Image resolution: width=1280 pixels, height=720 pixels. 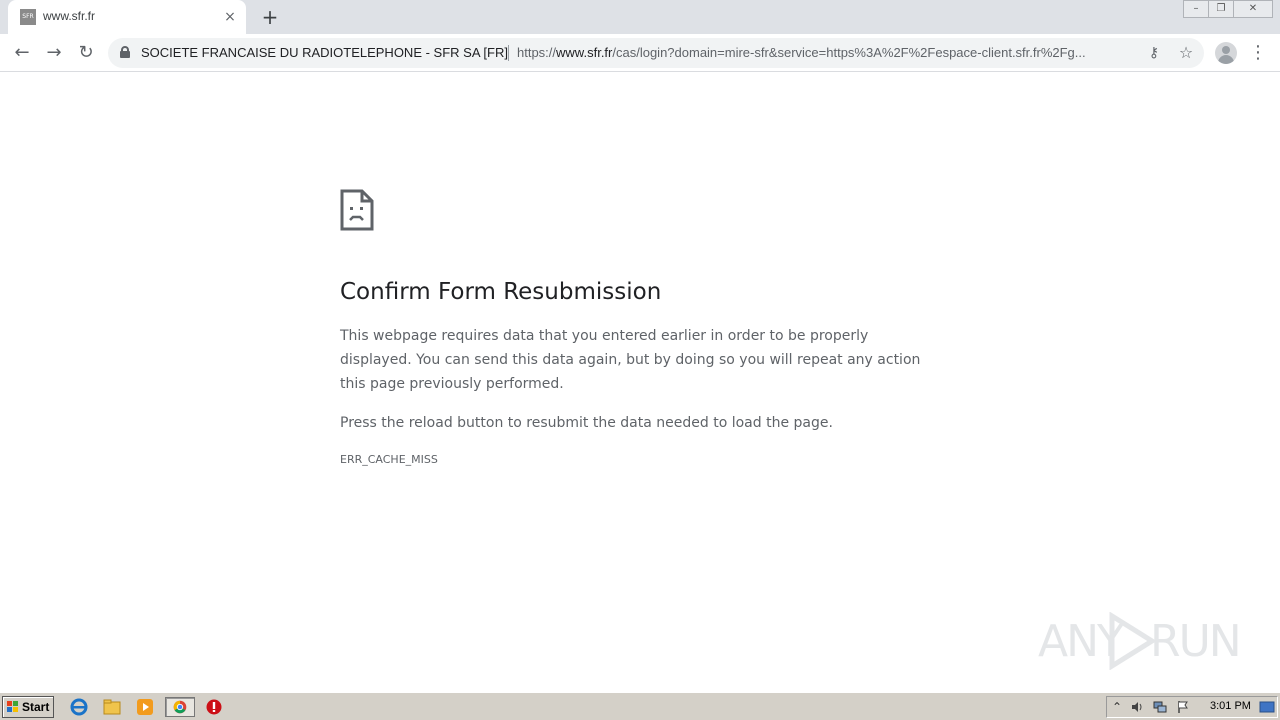 I want to click on watermark-right-text: RUN, so click(x=1196, y=641).